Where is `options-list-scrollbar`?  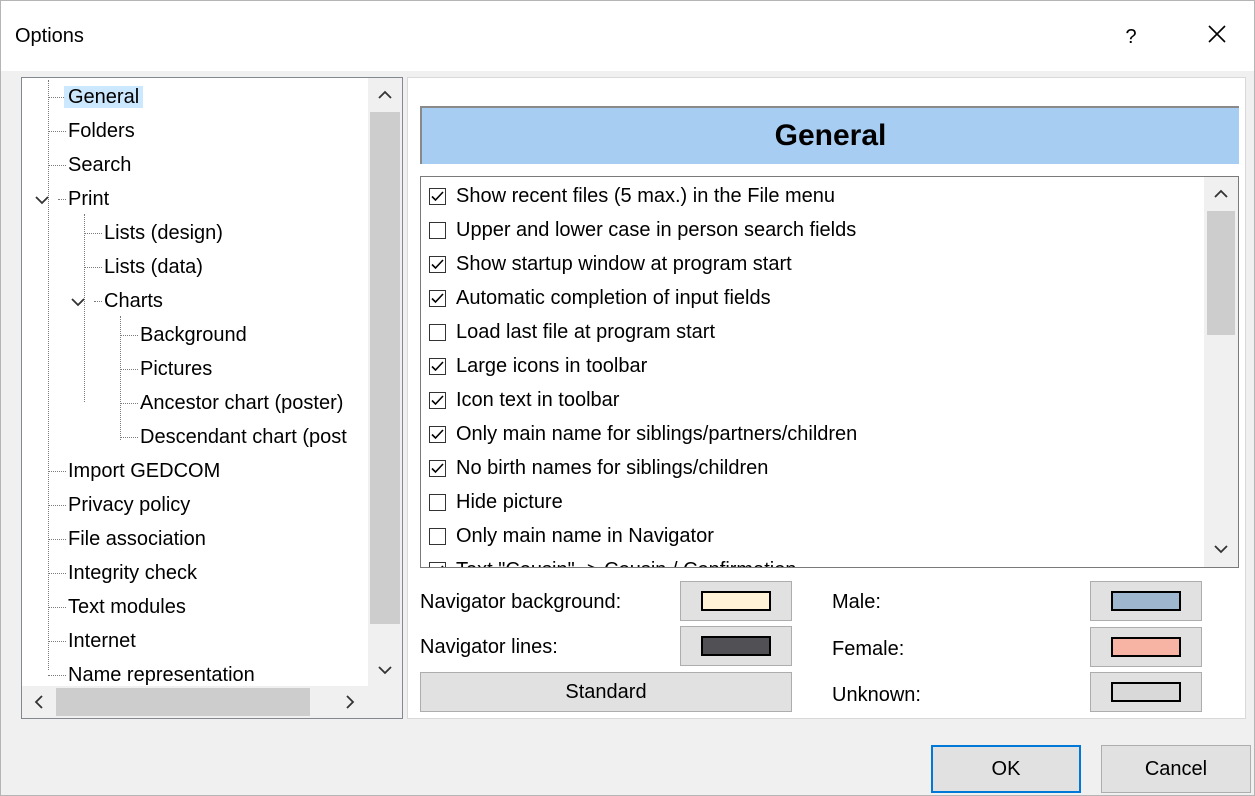 options-list-scrollbar is located at coordinates (1221, 372).